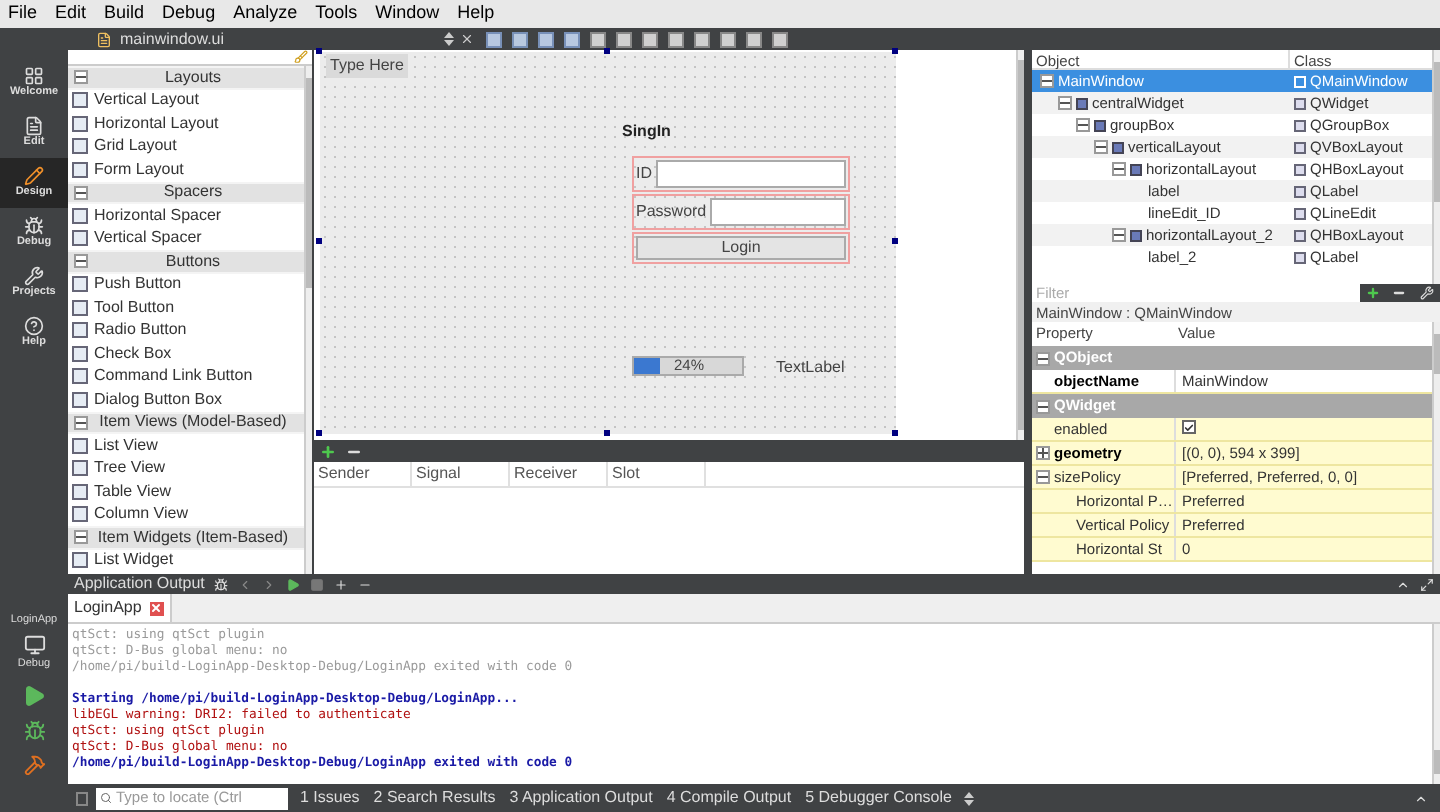 The image size is (1440, 812). I want to click on widget-item: Dialog Button Box, so click(186, 399).